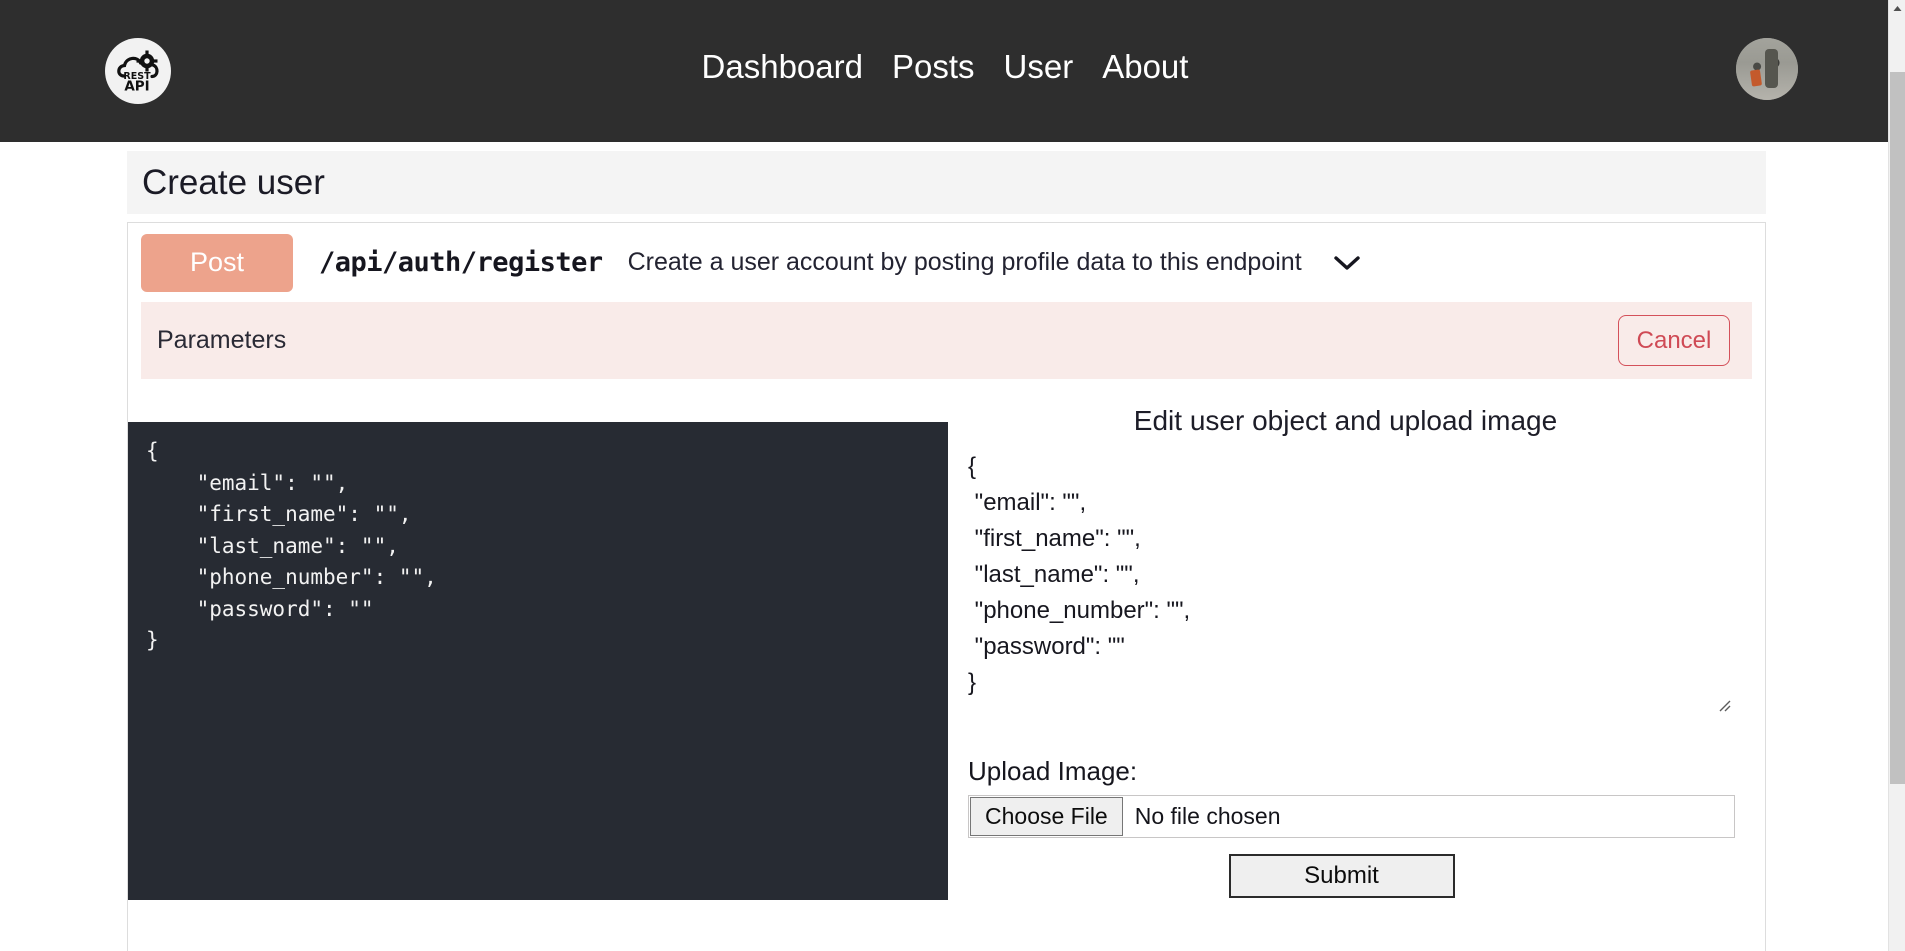 The image size is (1905, 951). Describe the element at coordinates (1351, 816) in the screenshot. I see `file-input: Choose File No file chosen` at that location.